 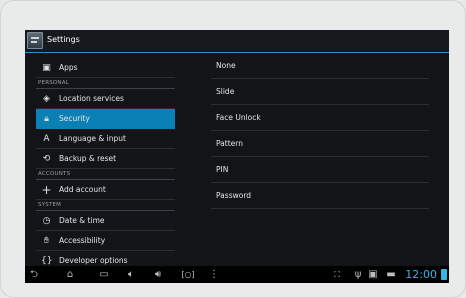 I want to click on action-bar: Settings, so click(x=237, y=41).